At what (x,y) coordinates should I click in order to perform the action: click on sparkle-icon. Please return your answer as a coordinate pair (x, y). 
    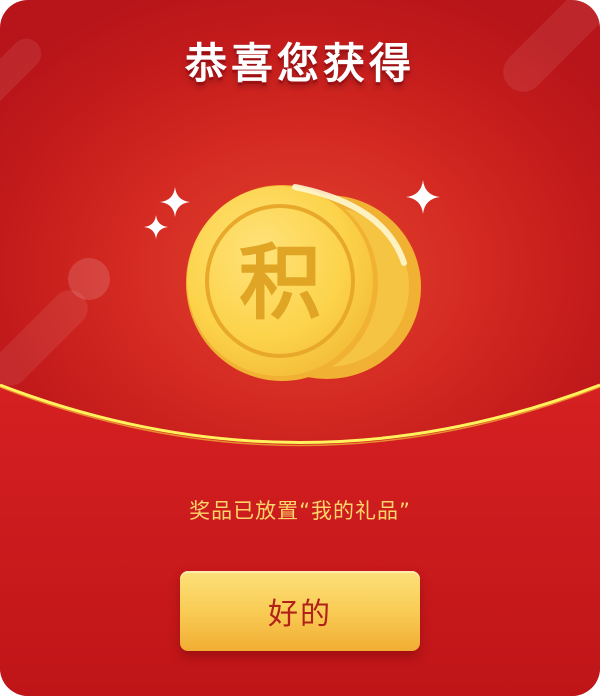
    Looking at the image, I should click on (156, 227).